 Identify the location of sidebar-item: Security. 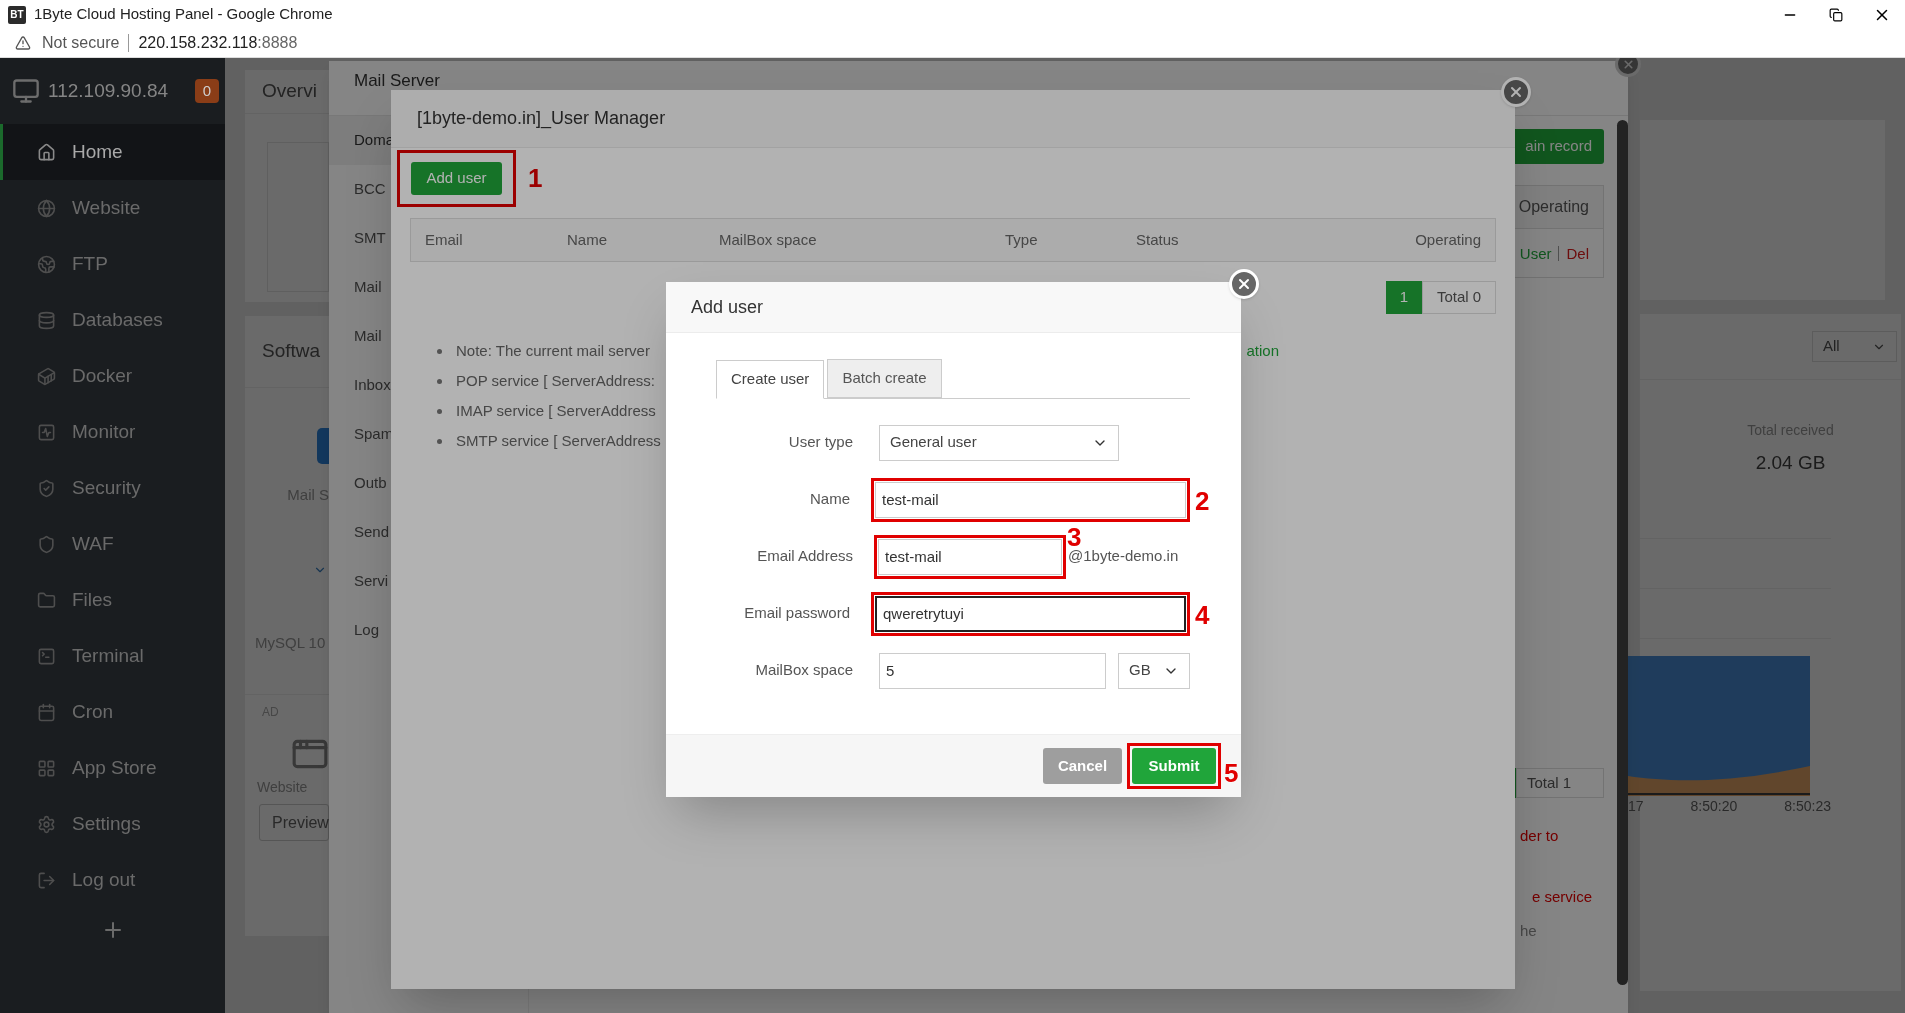
(112, 488).